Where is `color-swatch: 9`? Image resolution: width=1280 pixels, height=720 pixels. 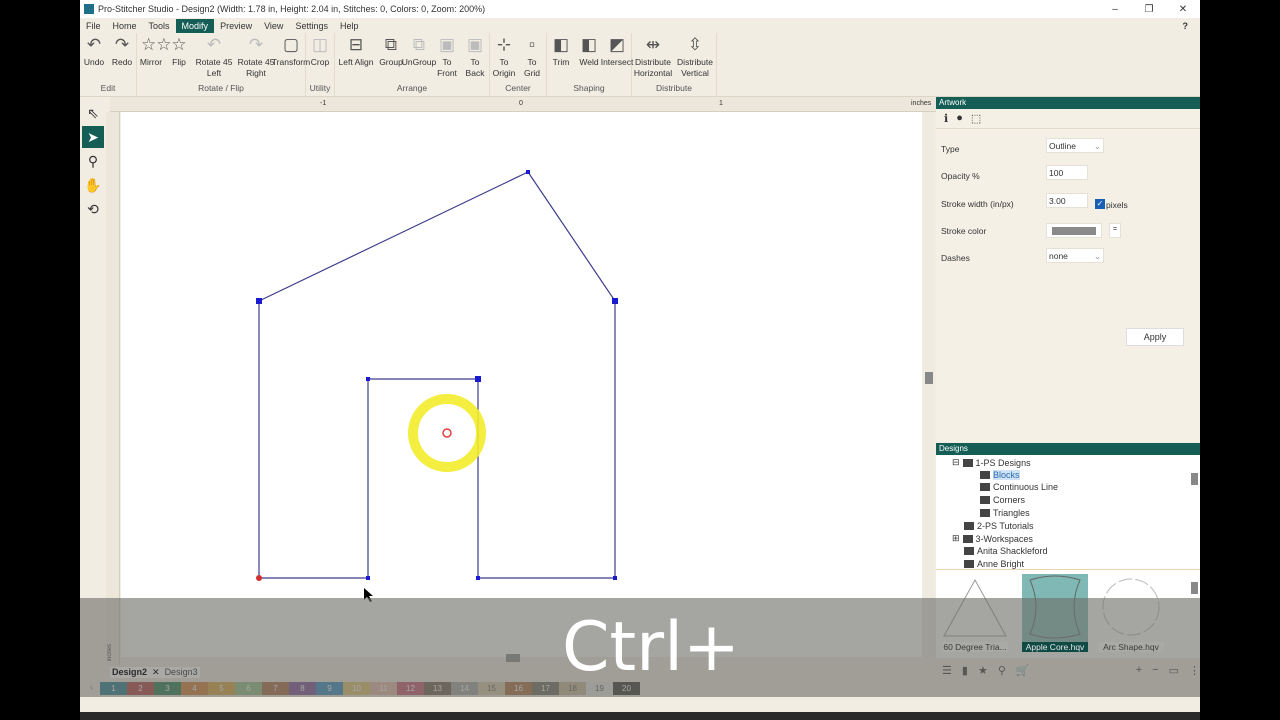 color-swatch: 9 is located at coordinates (329, 688).